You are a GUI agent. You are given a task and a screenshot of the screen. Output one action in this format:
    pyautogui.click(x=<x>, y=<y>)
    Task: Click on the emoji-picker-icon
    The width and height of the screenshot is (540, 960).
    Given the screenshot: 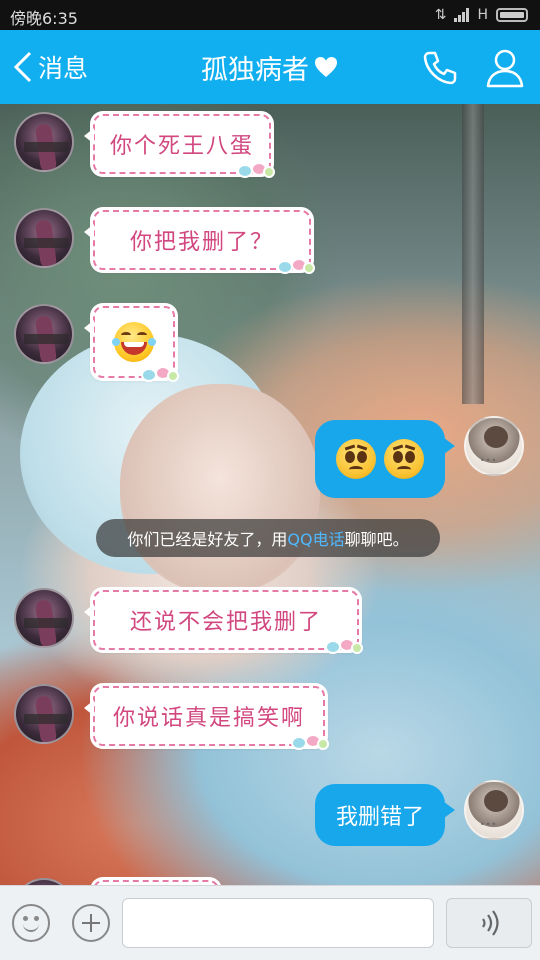 What is the action you would take?
    pyautogui.click(x=31, y=923)
    